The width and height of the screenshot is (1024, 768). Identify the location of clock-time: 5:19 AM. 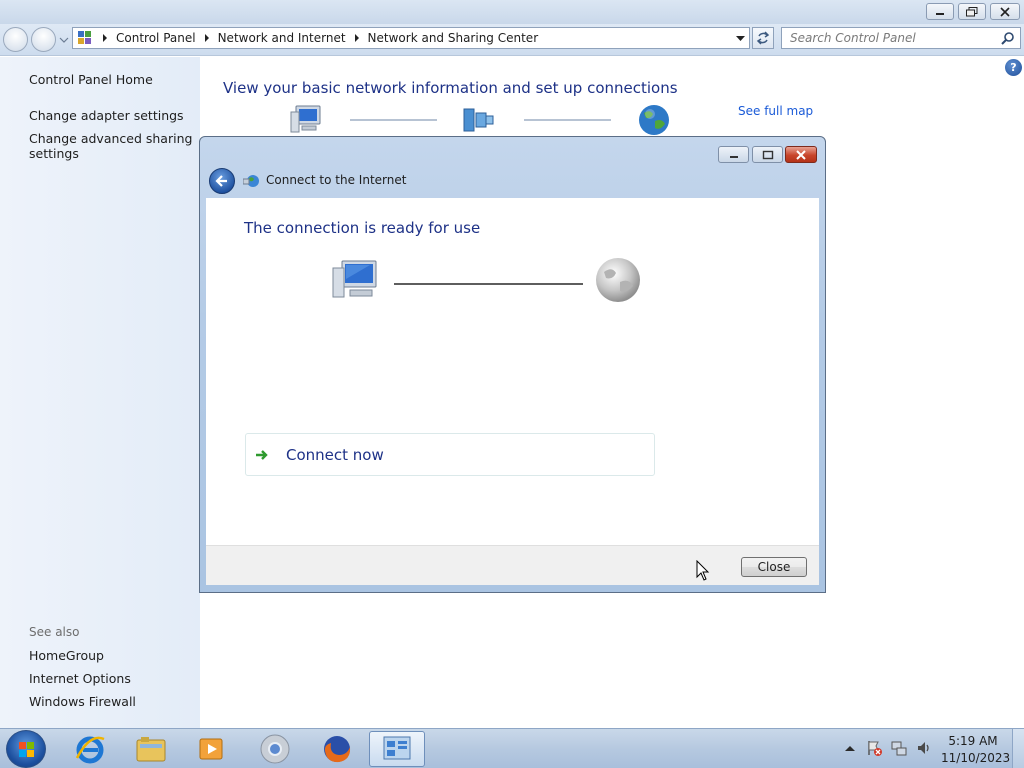
(973, 741).